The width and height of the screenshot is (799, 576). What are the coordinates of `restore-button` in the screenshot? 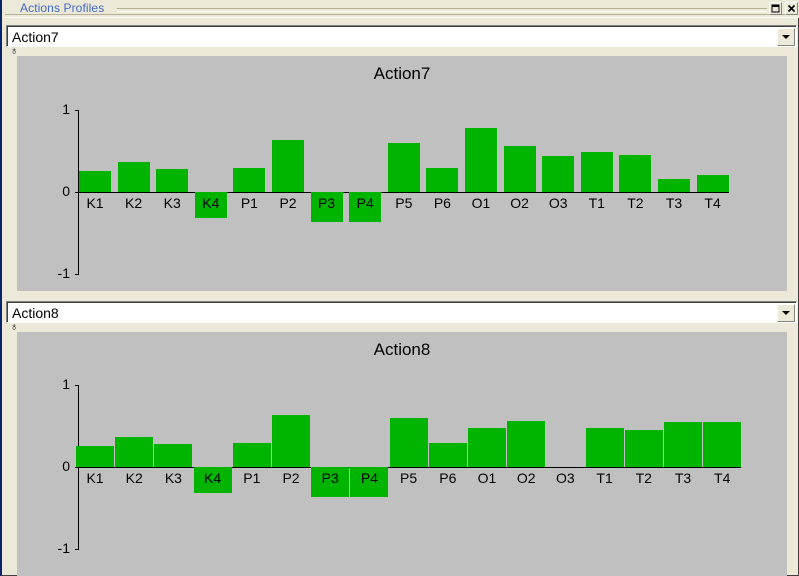 It's located at (775, 8).